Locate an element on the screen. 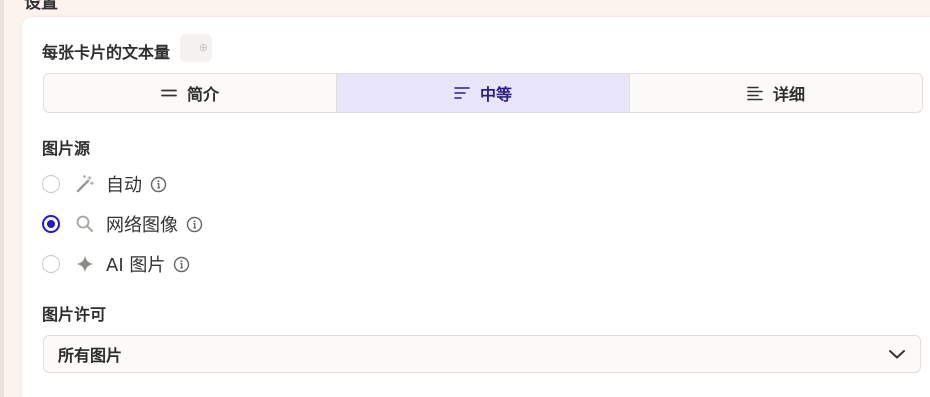 The height and width of the screenshot is (397, 930). image-source-option-web: 网络图像 is located at coordinates (122, 224).